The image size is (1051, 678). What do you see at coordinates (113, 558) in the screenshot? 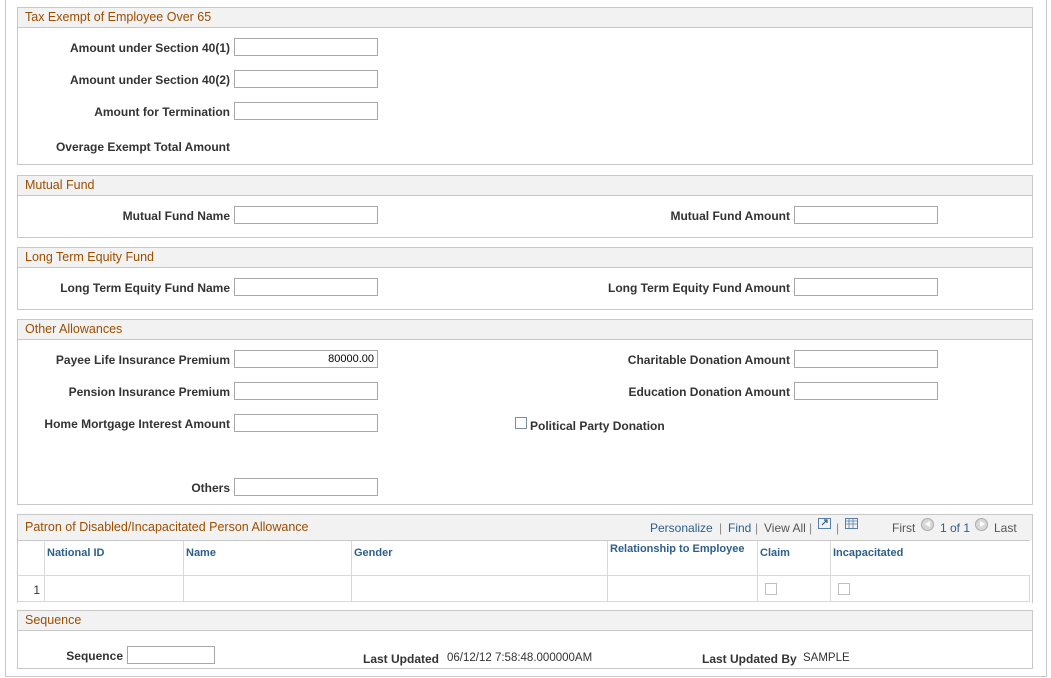
I see `column-national-id: National ID` at bounding box center [113, 558].